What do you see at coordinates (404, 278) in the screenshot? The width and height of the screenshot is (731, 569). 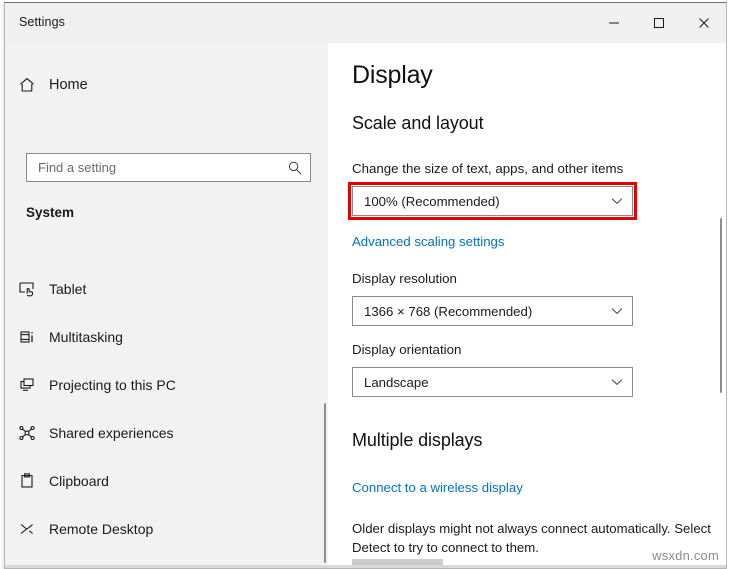 I see `display-resolution-label: Display resolution` at bounding box center [404, 278].